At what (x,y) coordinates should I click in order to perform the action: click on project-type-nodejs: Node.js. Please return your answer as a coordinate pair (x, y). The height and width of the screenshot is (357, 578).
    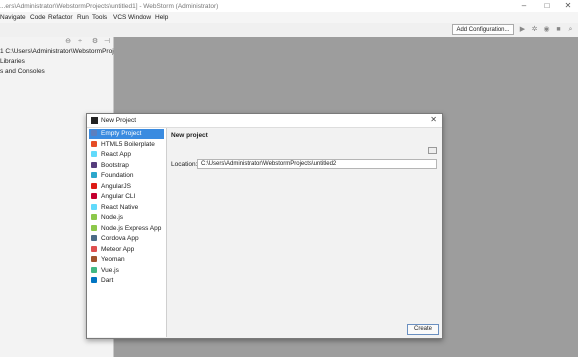
    Looking at the image, I should click on (126, 218).